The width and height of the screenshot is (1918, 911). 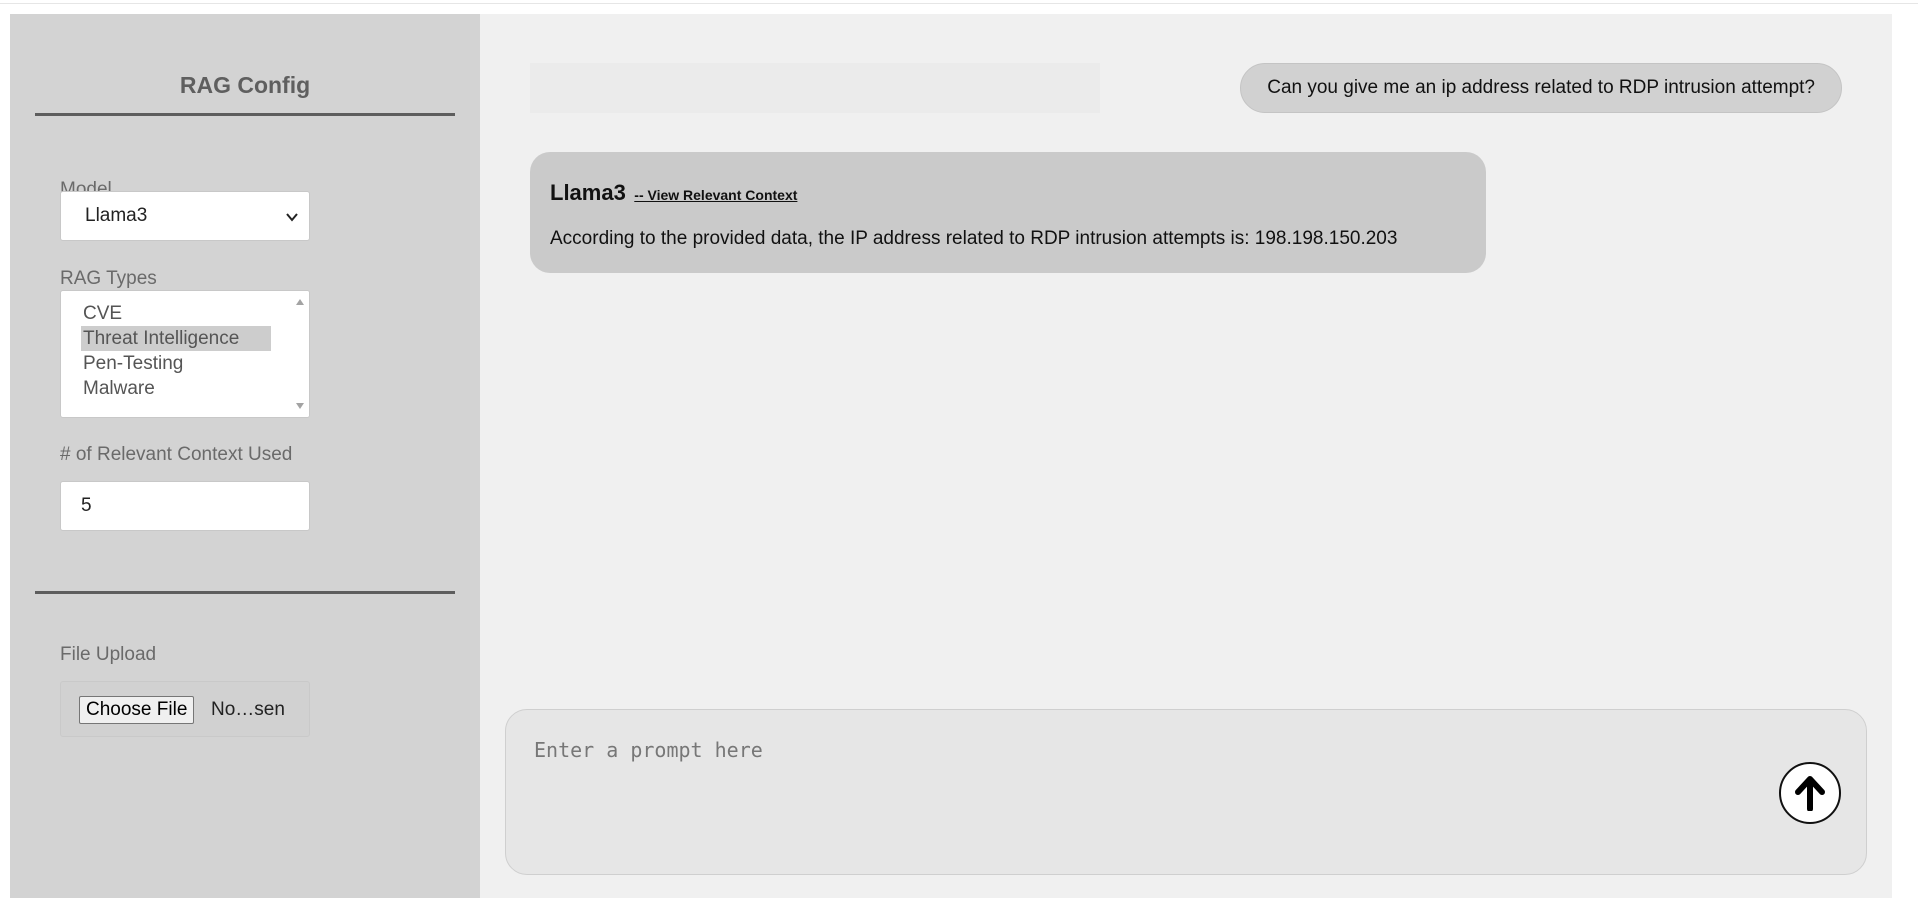 What do you see at coordinates (185, 216) in the screenshot?
I see `model-select: Llama3` at bounding box center [185, 216].